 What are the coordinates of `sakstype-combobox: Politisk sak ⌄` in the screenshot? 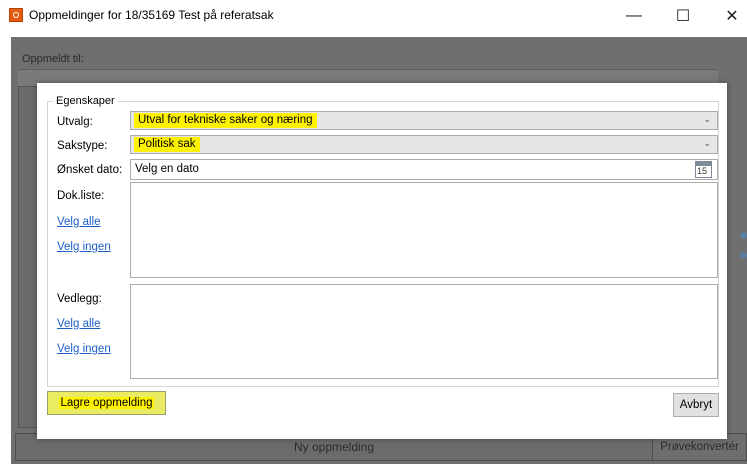 It's located at (424, 144).